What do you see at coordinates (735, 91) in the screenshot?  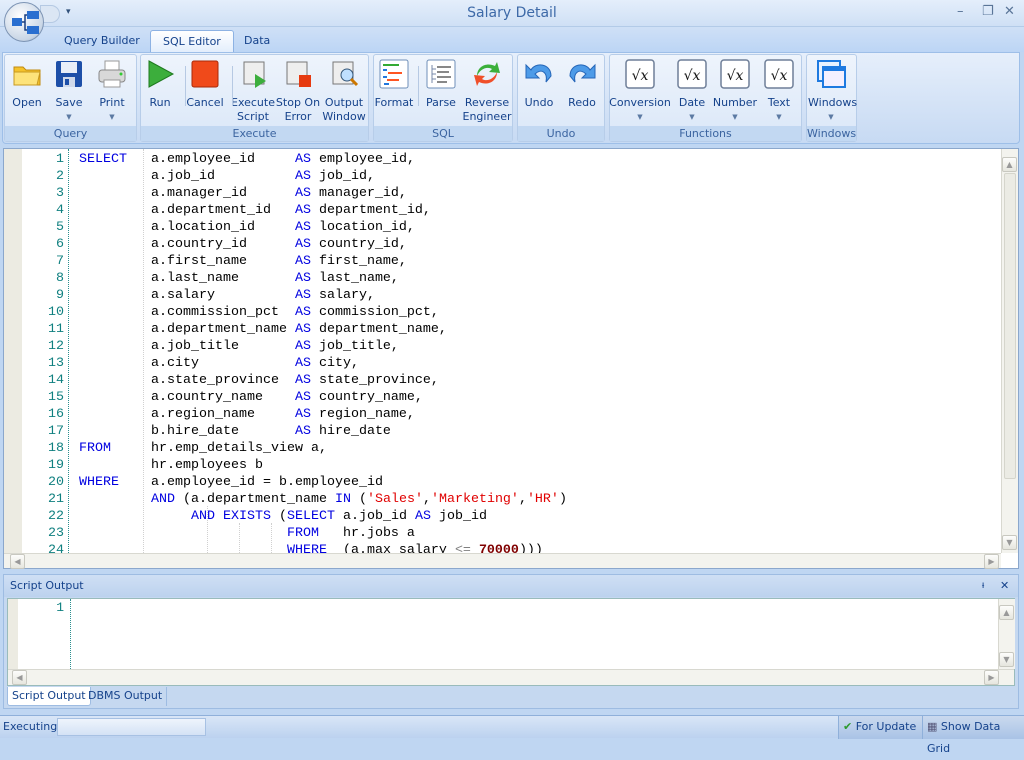 I see `number-button: √x Number ▼` at bounding box center [735, 91].